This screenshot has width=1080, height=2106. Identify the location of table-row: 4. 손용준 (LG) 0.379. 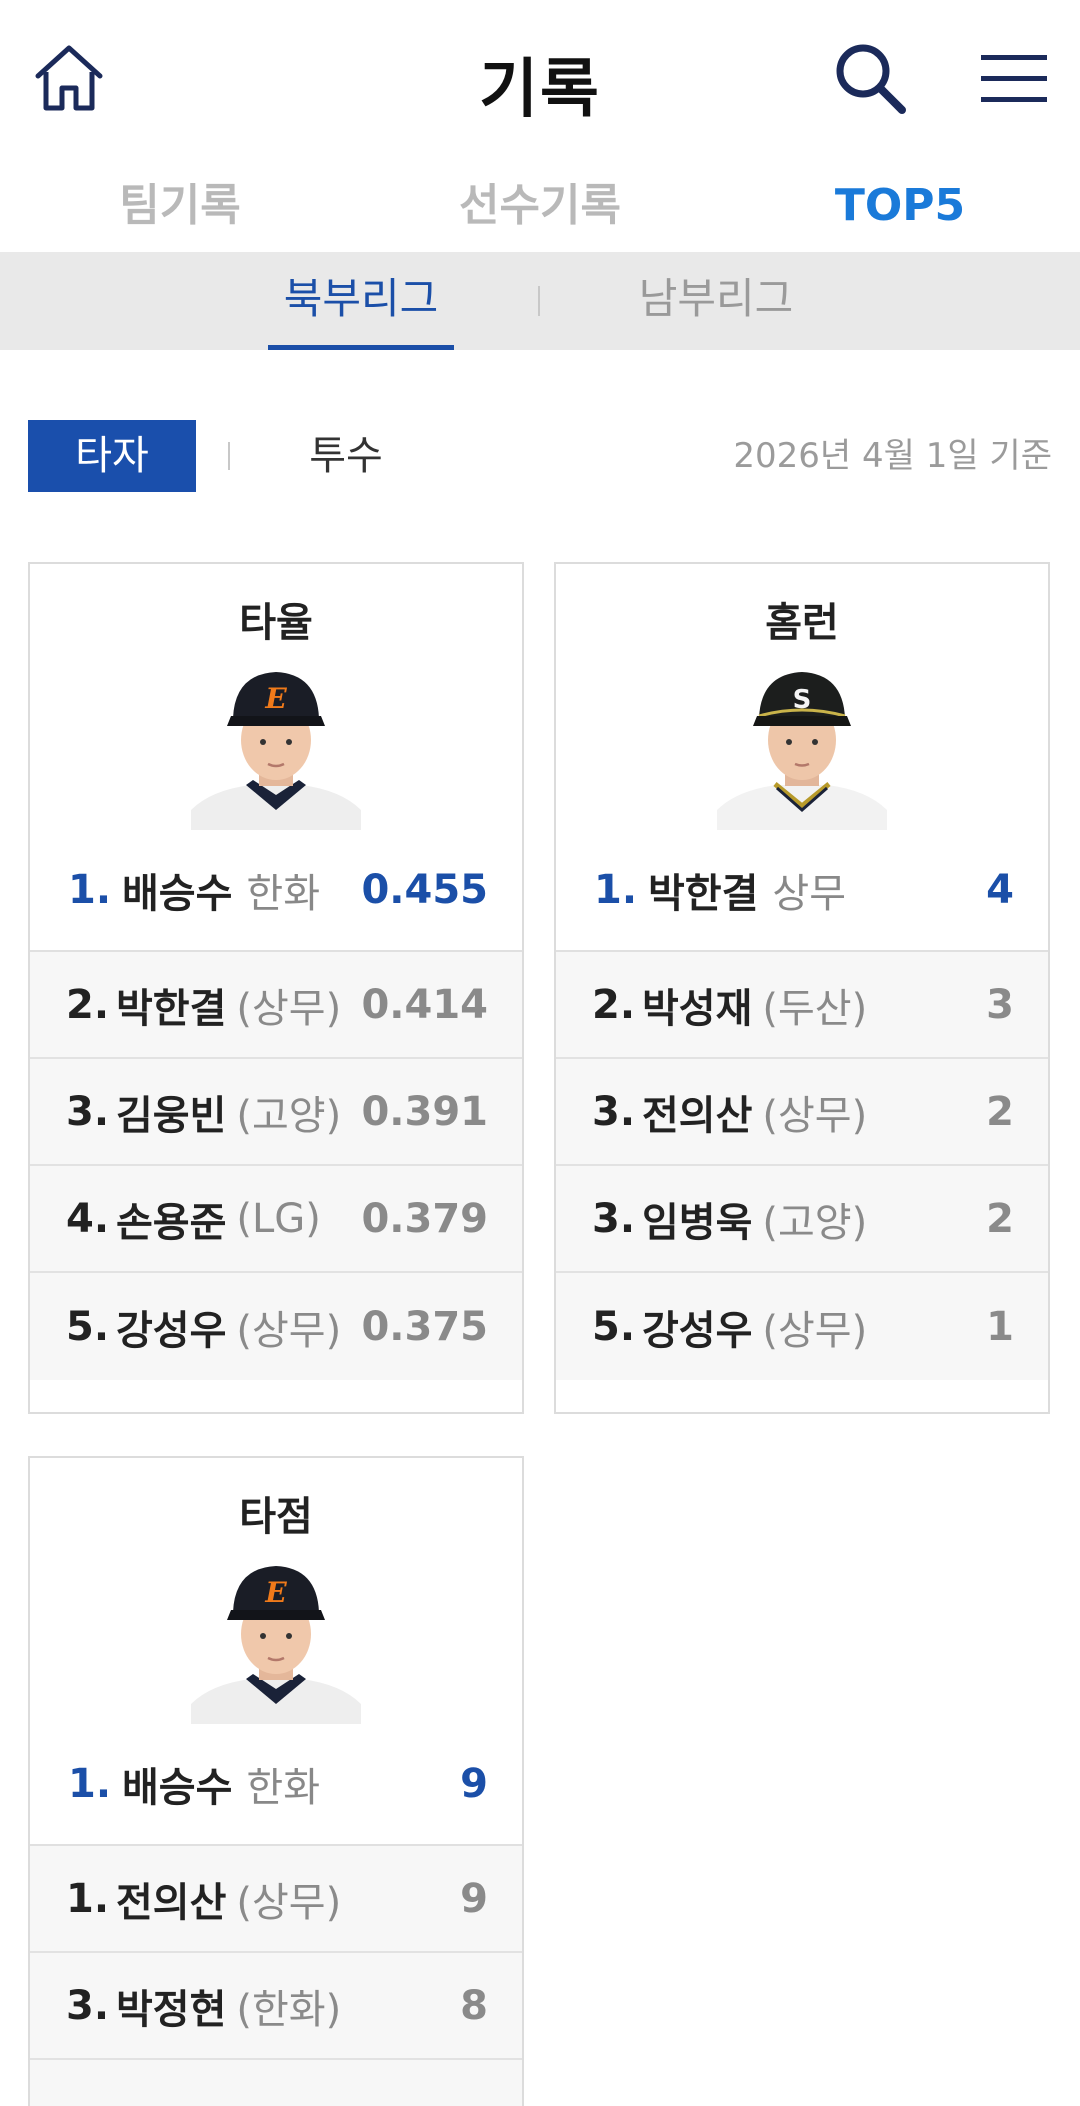
(276, 1219).